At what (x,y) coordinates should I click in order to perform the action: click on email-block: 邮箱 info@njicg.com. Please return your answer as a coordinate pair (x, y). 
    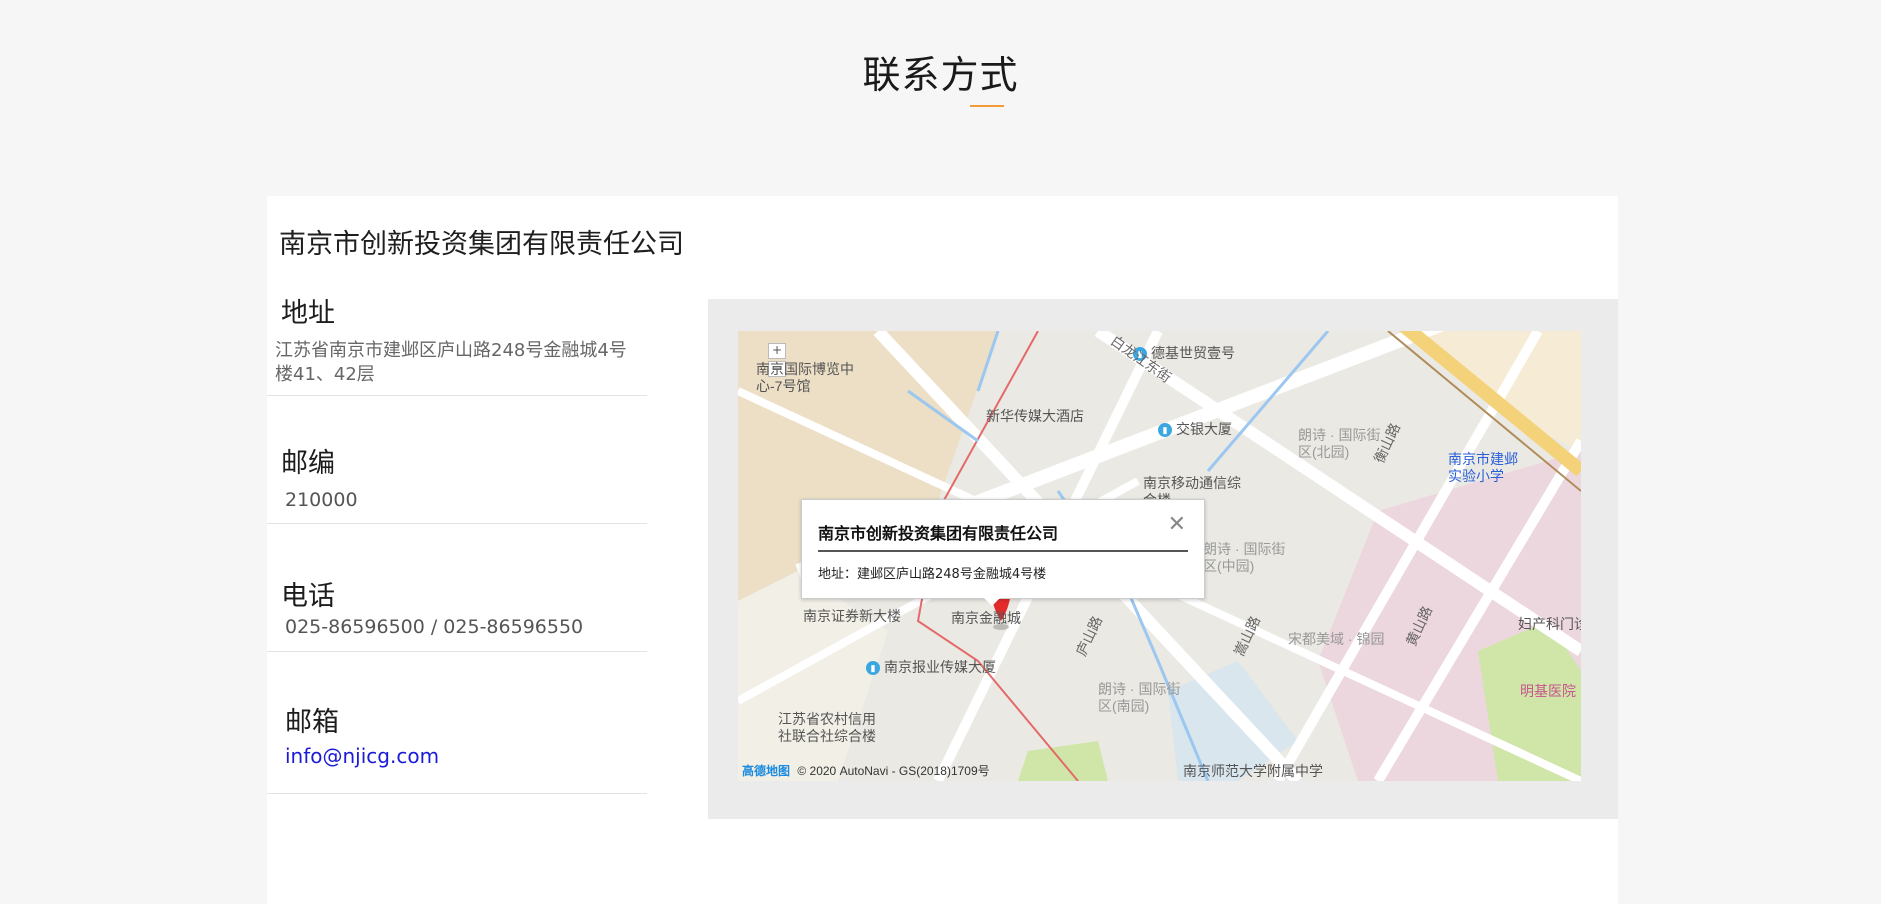
    Looking at the image, I should click on (457, 747).